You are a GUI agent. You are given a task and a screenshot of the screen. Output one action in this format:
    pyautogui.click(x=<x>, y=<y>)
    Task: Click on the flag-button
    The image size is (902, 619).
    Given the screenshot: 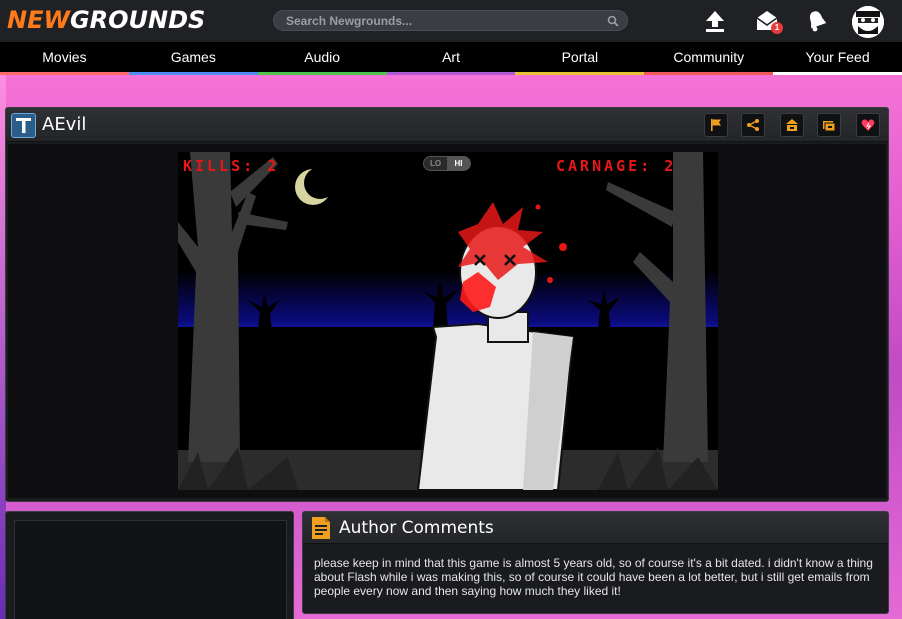 What is the action you would take?
    pyautogui.click(x=716, y=125)
    